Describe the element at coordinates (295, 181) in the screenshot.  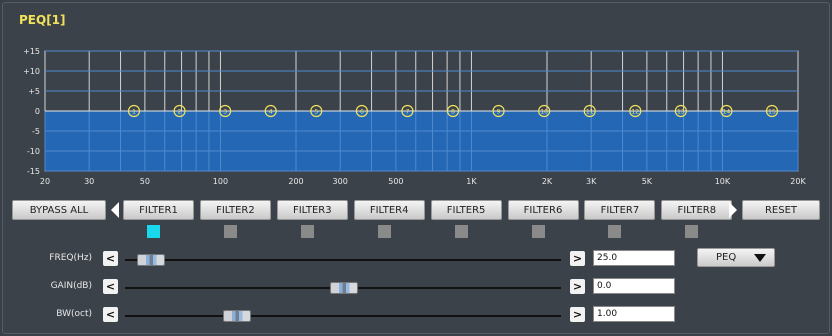
I see `x-tick-label: 200` at that location.